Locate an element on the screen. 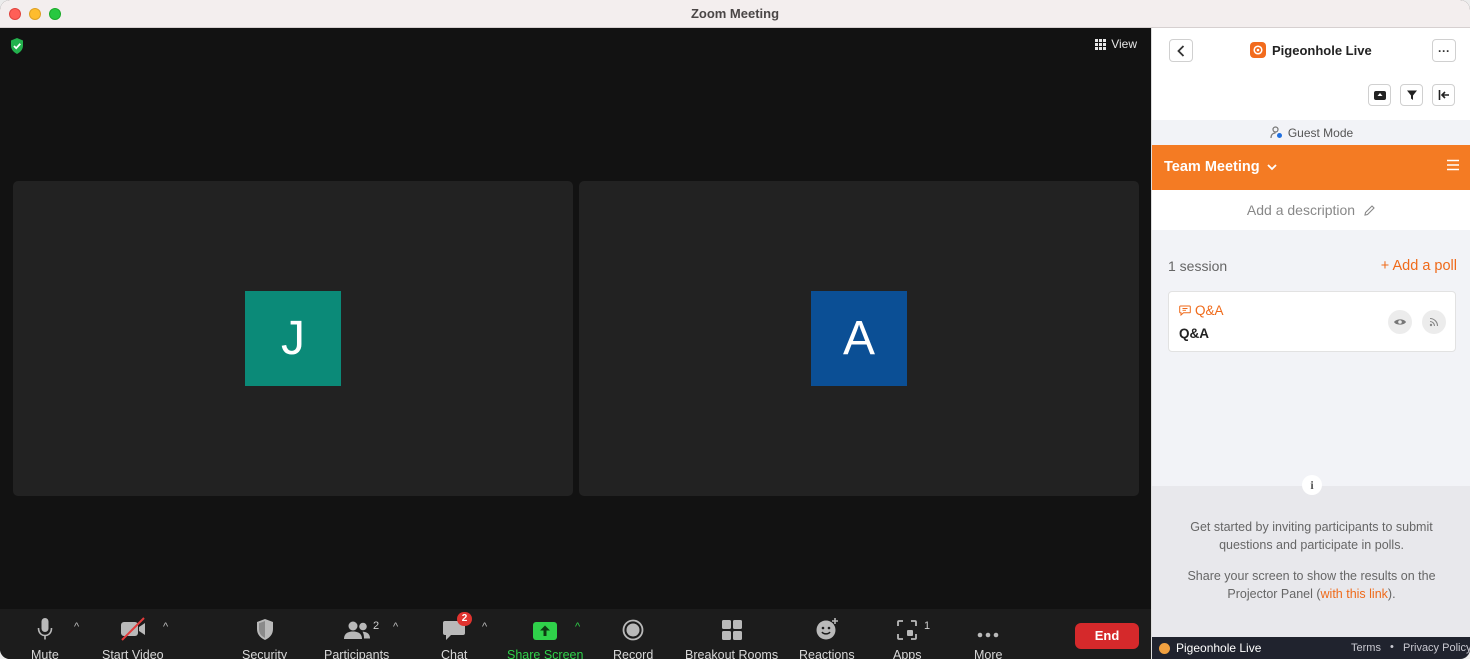 This screenshot has width=1470, height=659. collapse-panel-button is located at coordinates (1443, 95).